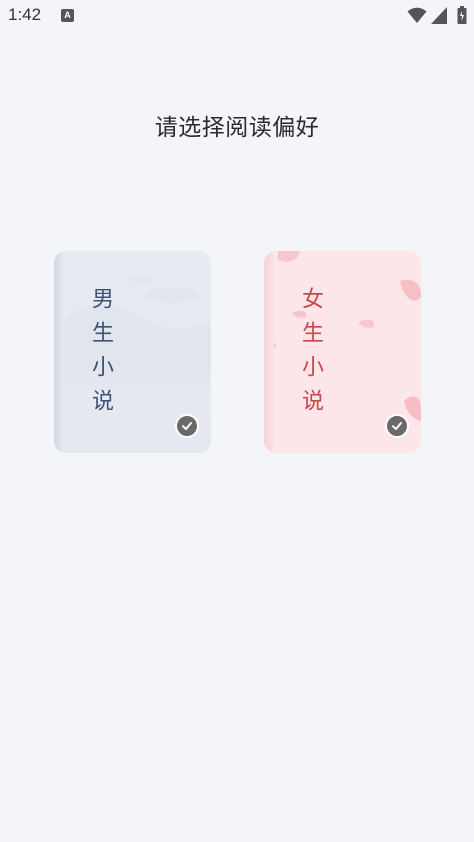 The image size is (474, 842). What do you see at coordinates (67, 15) in the screenshot?
I see `app-notification-icon: A` at bounding box center [67, 15].